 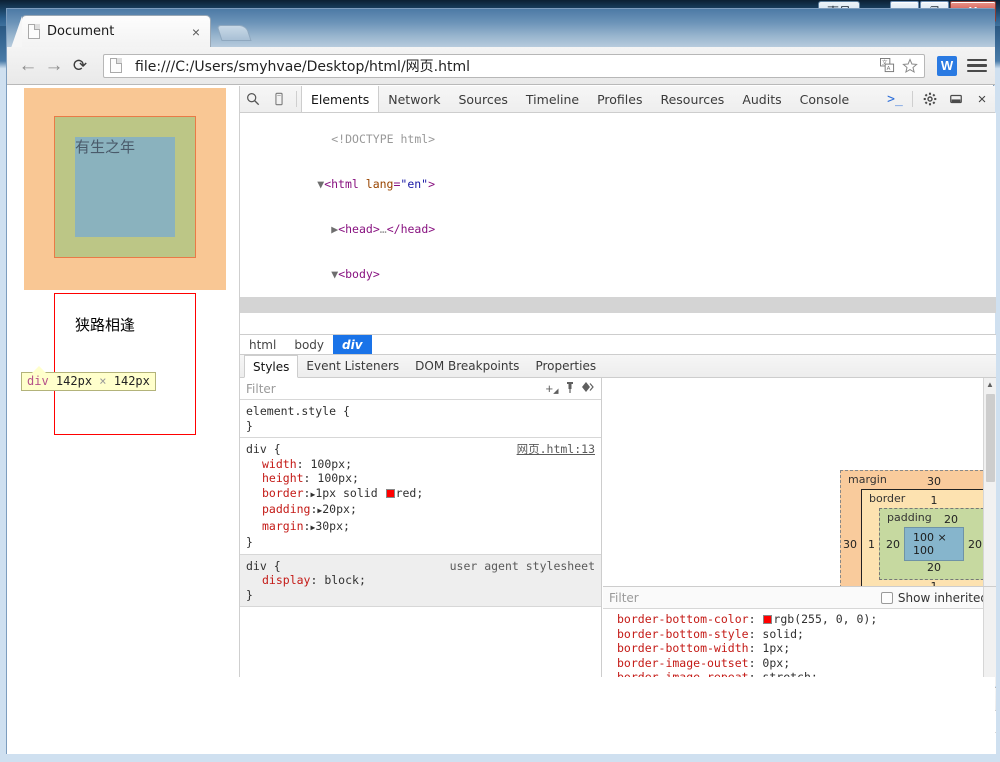 What do you see at coordinates (394, 389) in the screenshot?
I see `styles-filter-input: Filter` at bounding box center [394, 389].